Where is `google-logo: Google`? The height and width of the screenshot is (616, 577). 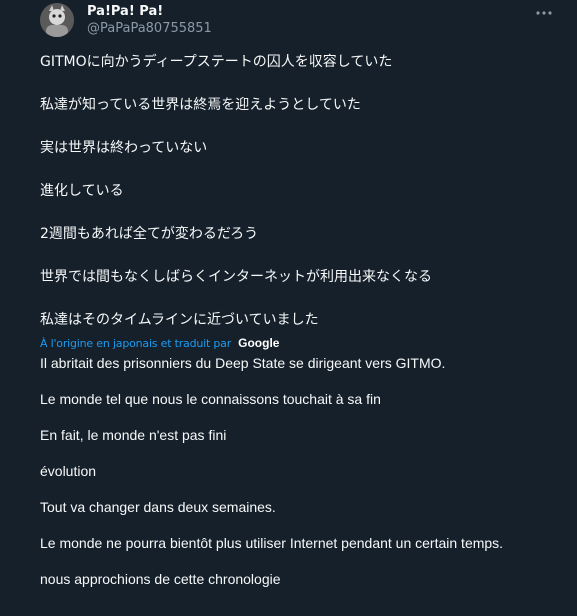 google-logo: Google is located at coordinates (259, 343).